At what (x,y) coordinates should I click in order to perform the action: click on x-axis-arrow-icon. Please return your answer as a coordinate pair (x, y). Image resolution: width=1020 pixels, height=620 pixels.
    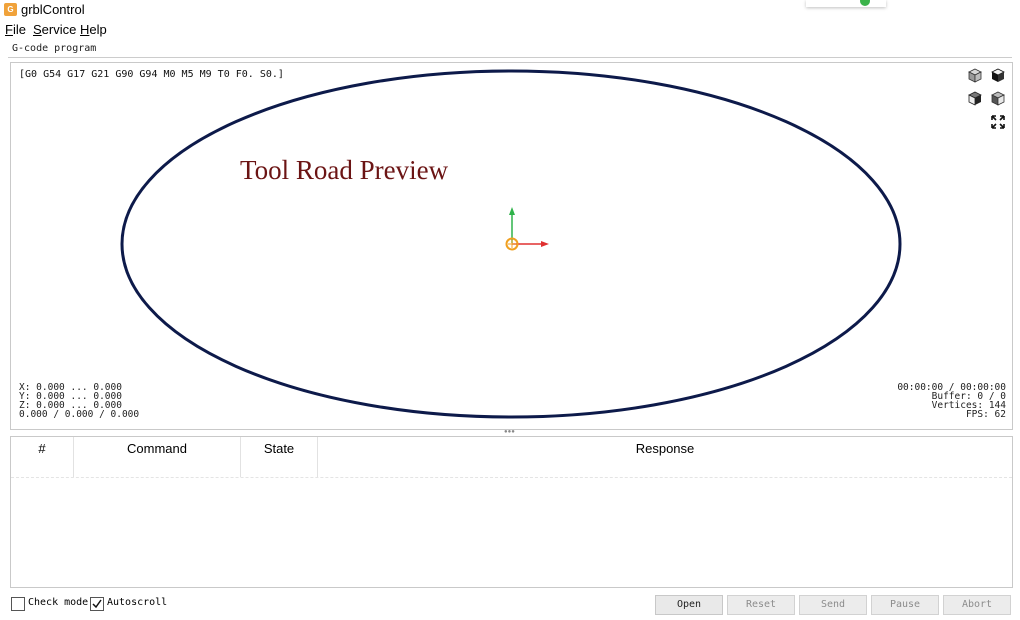
    Looking at the image, I should click on (545, 244).